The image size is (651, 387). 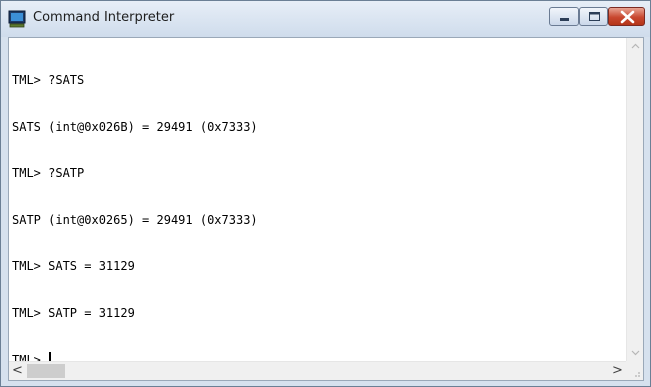 I want to click on maximize-icon, so click(x=594, y=16).